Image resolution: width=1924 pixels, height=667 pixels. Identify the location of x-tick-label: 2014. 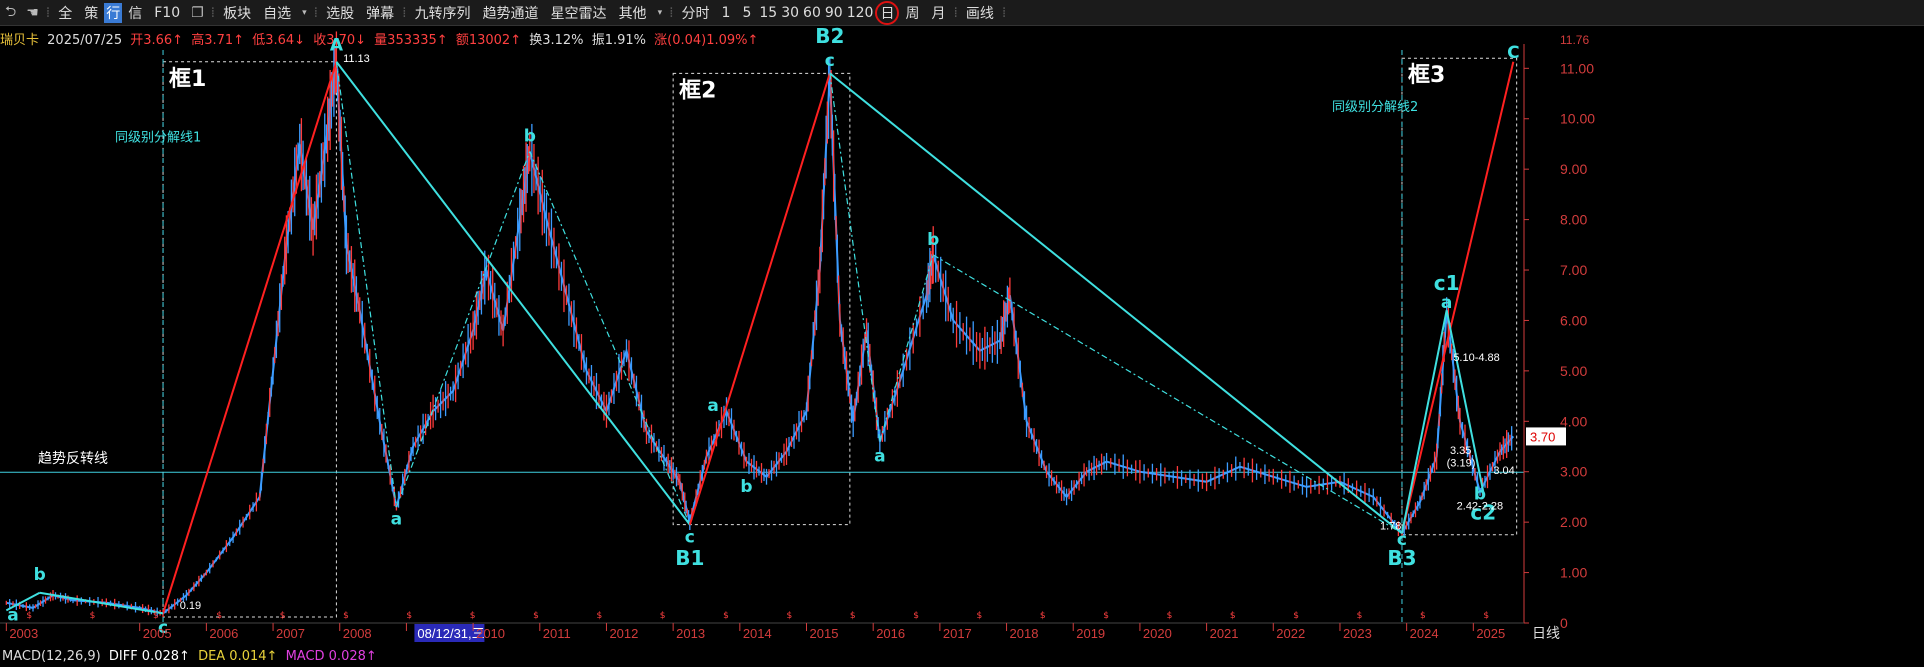
(757, 633).